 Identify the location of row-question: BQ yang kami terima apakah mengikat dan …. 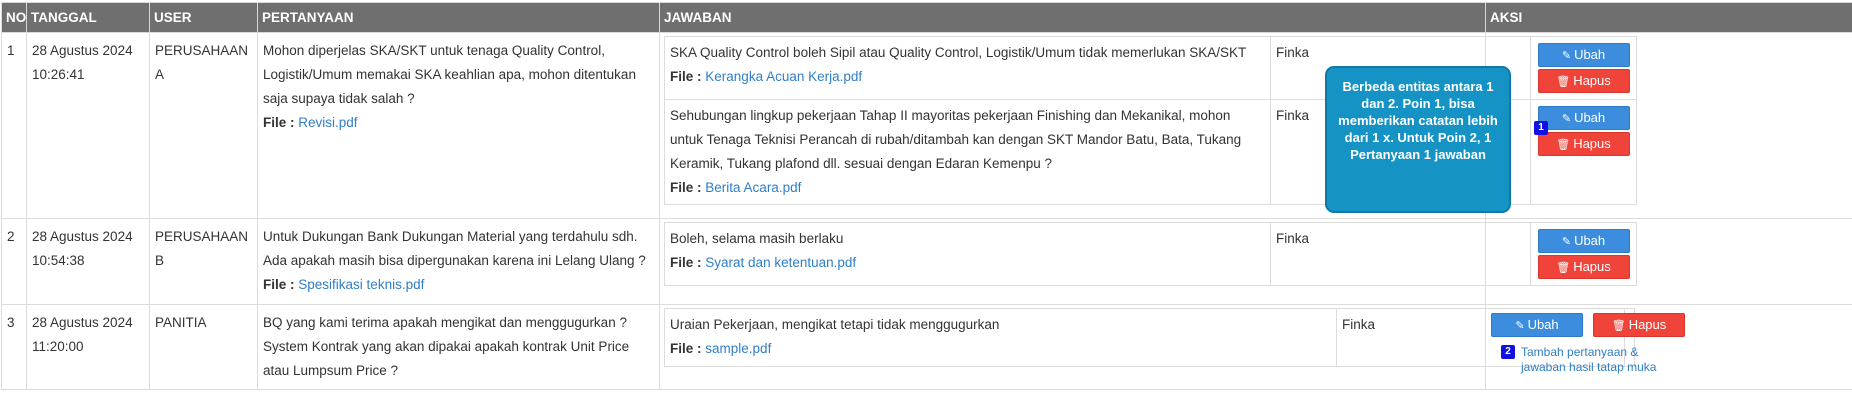
(458, 347).